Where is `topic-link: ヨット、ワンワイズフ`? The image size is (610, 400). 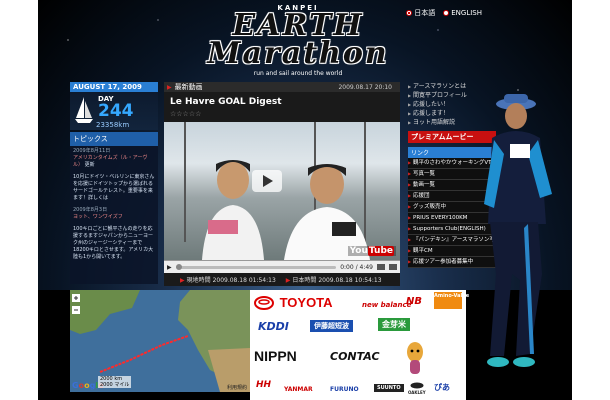
topic-link: ヨット、ワンワイズフ is located at coordinates (98, 217).